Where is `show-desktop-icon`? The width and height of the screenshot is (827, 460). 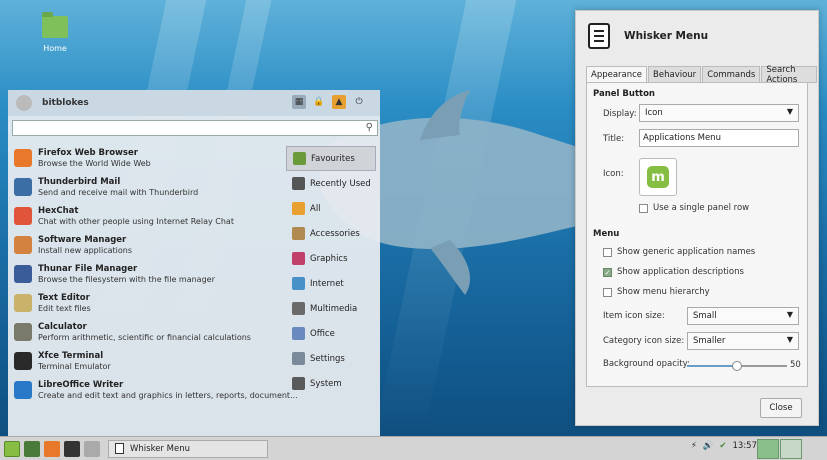 show-desktop-icon is located at coordinates (32, 448).